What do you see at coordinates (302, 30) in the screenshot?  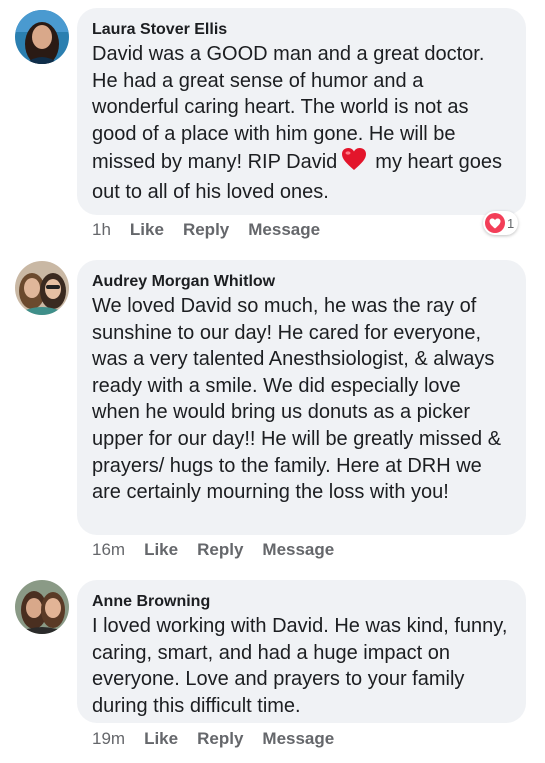 I see `comment-author: Laura Stover Ellis` at bounding box center [302, 30].